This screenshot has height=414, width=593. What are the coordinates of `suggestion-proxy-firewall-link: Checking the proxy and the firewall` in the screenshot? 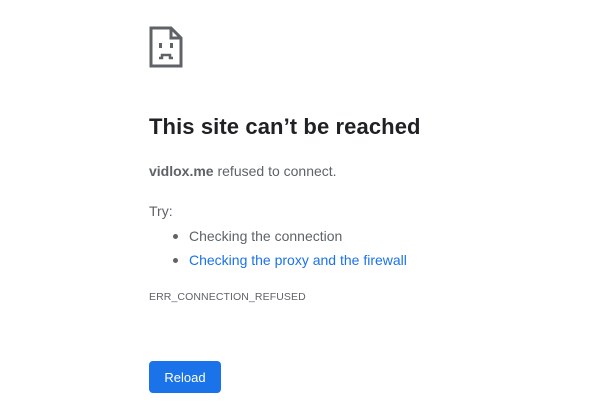 It's located at (298, 260).